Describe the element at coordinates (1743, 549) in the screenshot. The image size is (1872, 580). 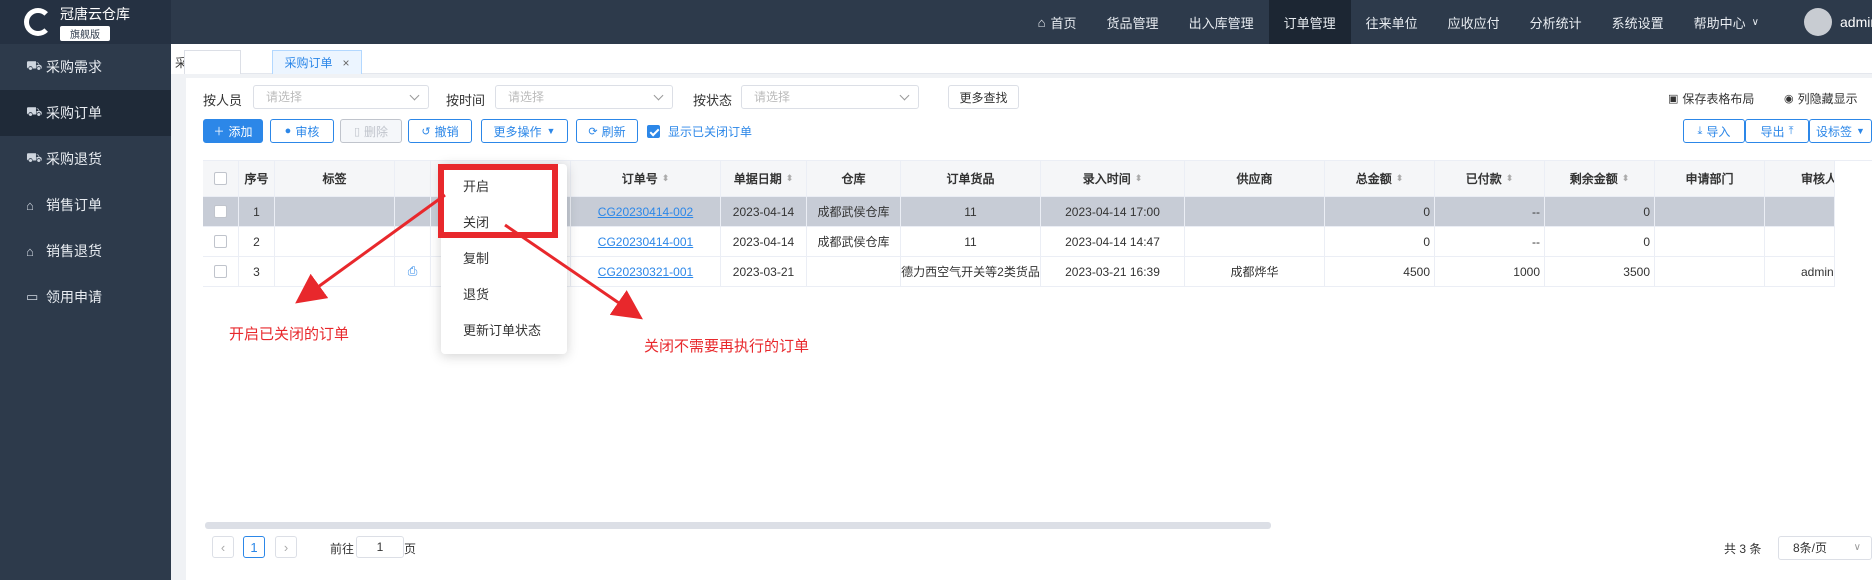
I see `total-count: 共 3 条` at that location.